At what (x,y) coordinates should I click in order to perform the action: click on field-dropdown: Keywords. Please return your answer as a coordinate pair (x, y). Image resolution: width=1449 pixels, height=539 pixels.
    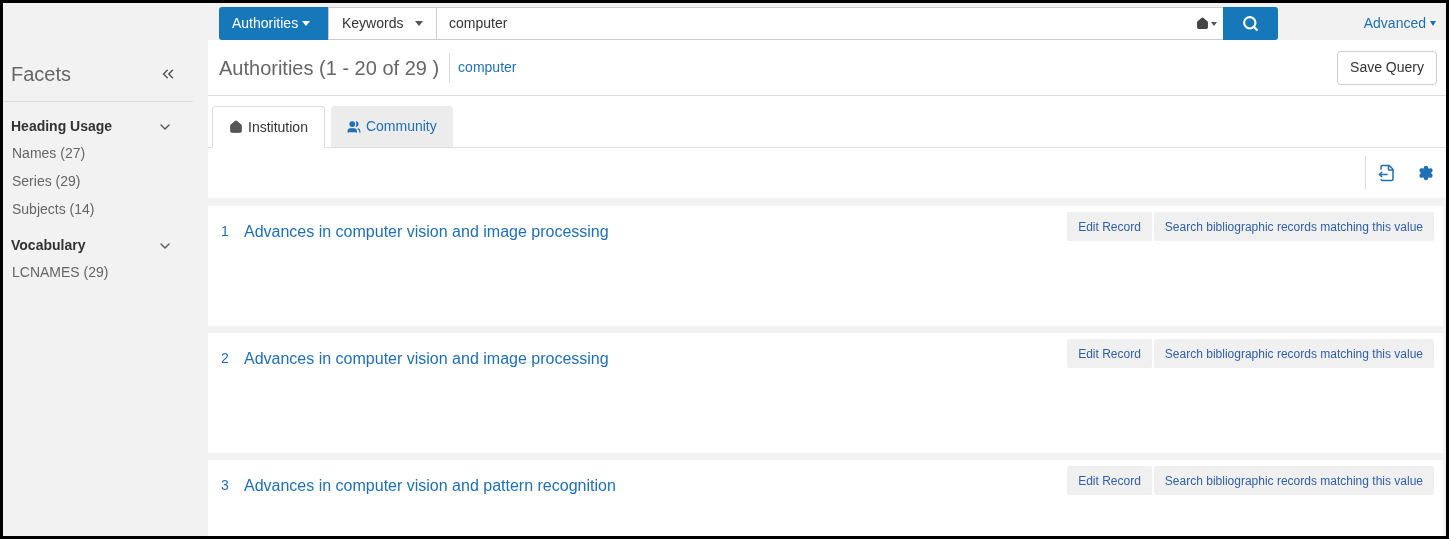
    Looking at the image, I should click on (382, 23).